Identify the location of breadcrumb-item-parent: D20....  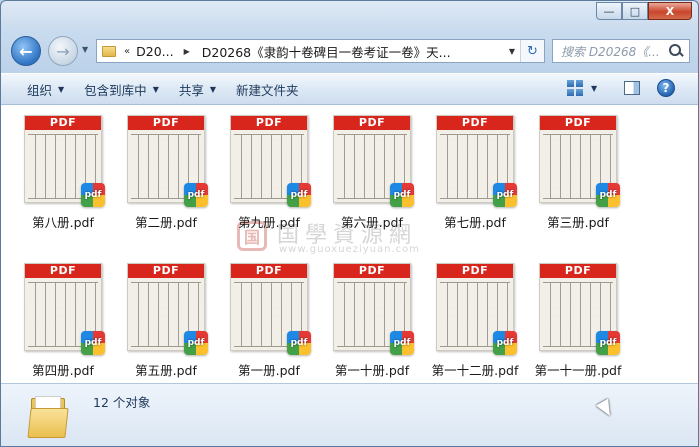
(154, 51).